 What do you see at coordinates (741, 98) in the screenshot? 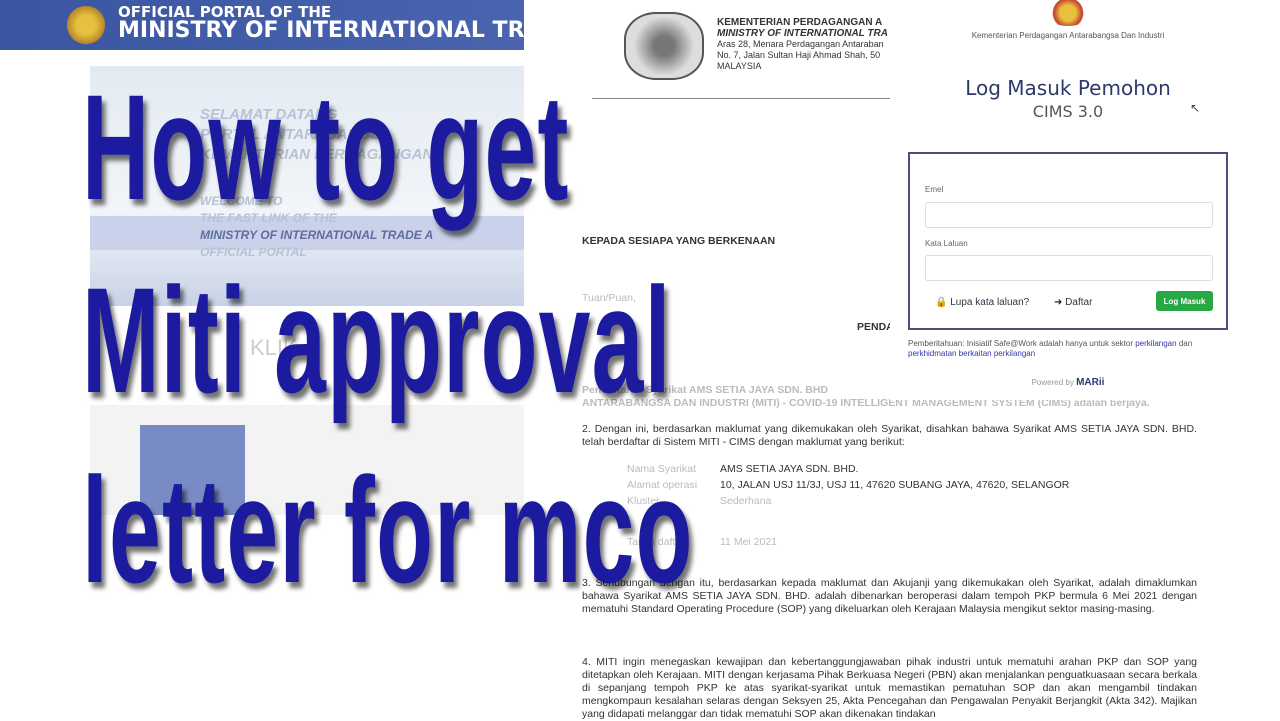
I see `divider` at bounding box center [741, 98].